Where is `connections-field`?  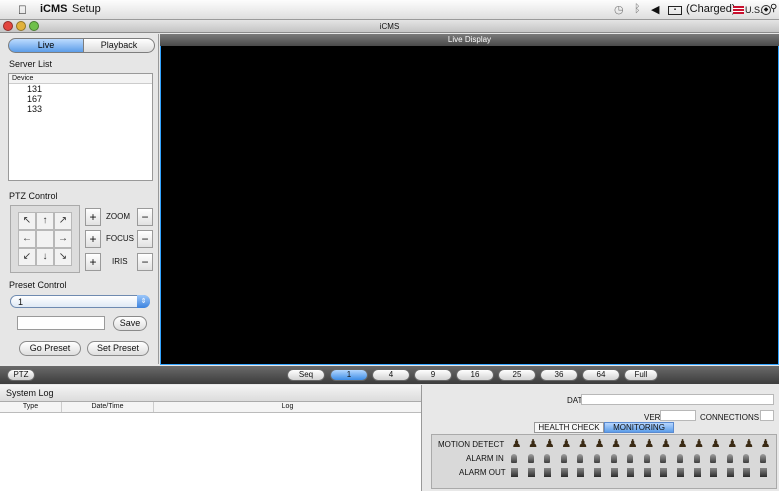
connections-field is located at coordinates (767, 415).